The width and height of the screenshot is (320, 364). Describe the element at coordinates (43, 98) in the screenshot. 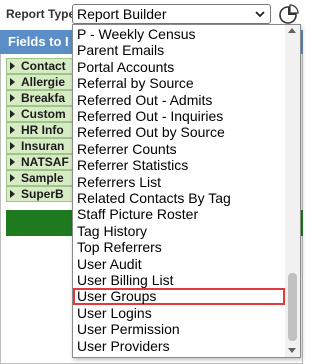

I see `field-category-label: Breakfa` at that location.